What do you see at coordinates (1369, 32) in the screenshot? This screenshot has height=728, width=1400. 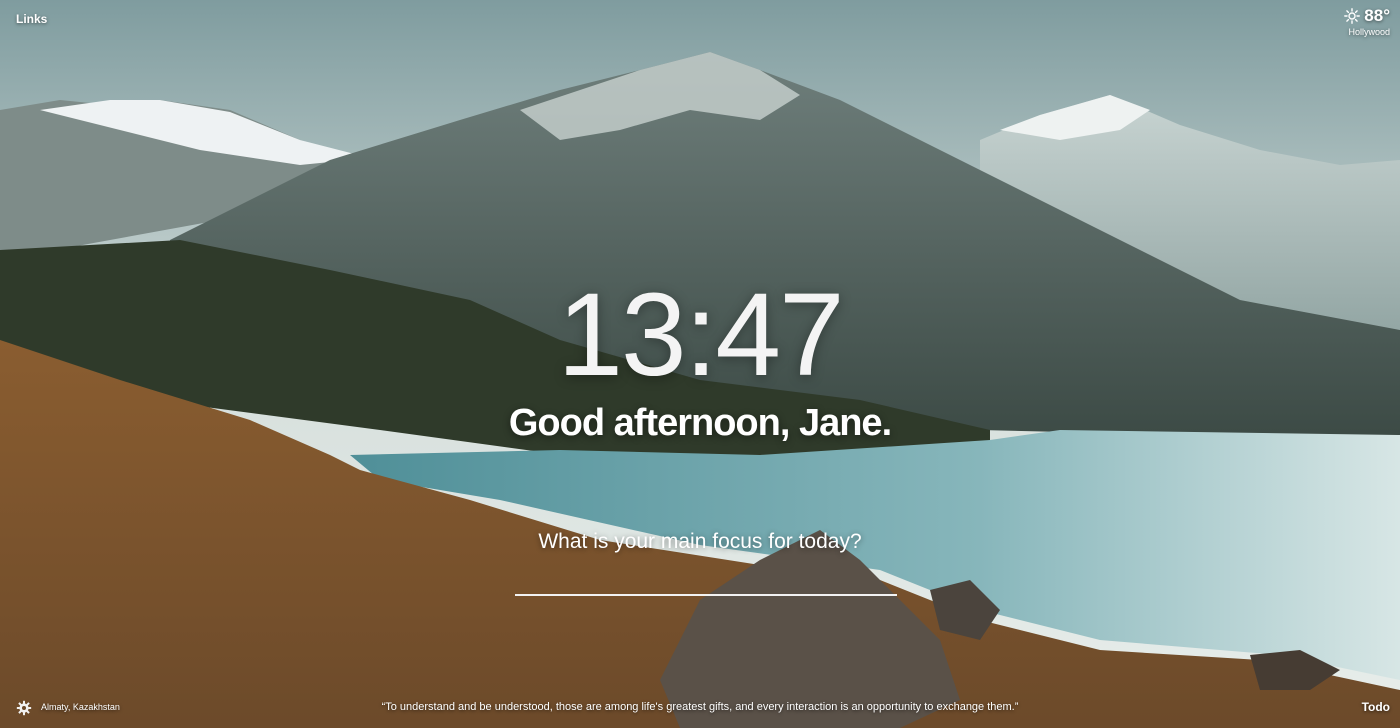 I see `weather-location: Hollywood` at bounding box center [1369, 32].